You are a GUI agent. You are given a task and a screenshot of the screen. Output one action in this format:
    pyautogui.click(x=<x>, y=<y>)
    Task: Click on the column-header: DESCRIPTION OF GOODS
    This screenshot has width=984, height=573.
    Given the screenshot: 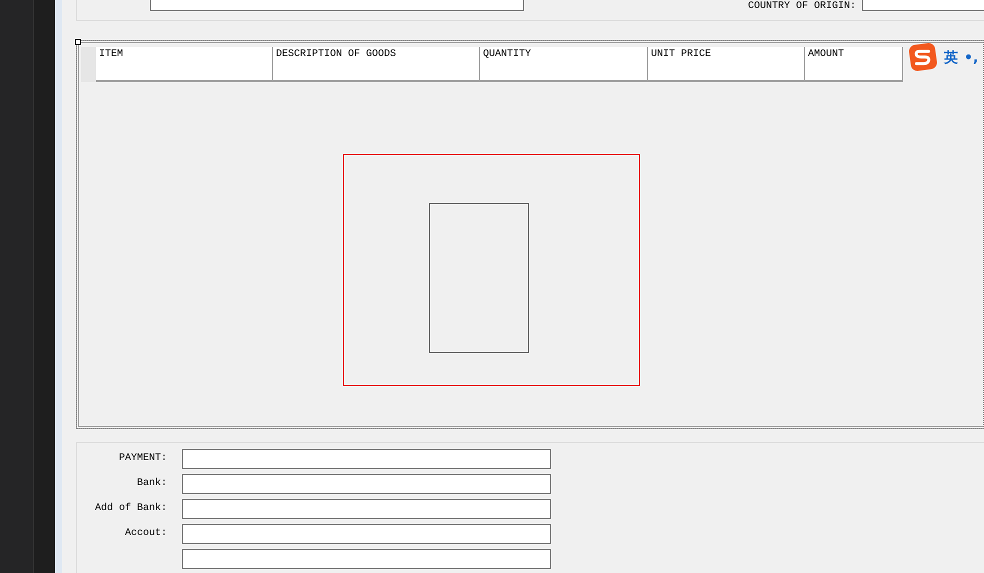 What is the action you would take?
    pyautogui.click(x=376, y=64)
    